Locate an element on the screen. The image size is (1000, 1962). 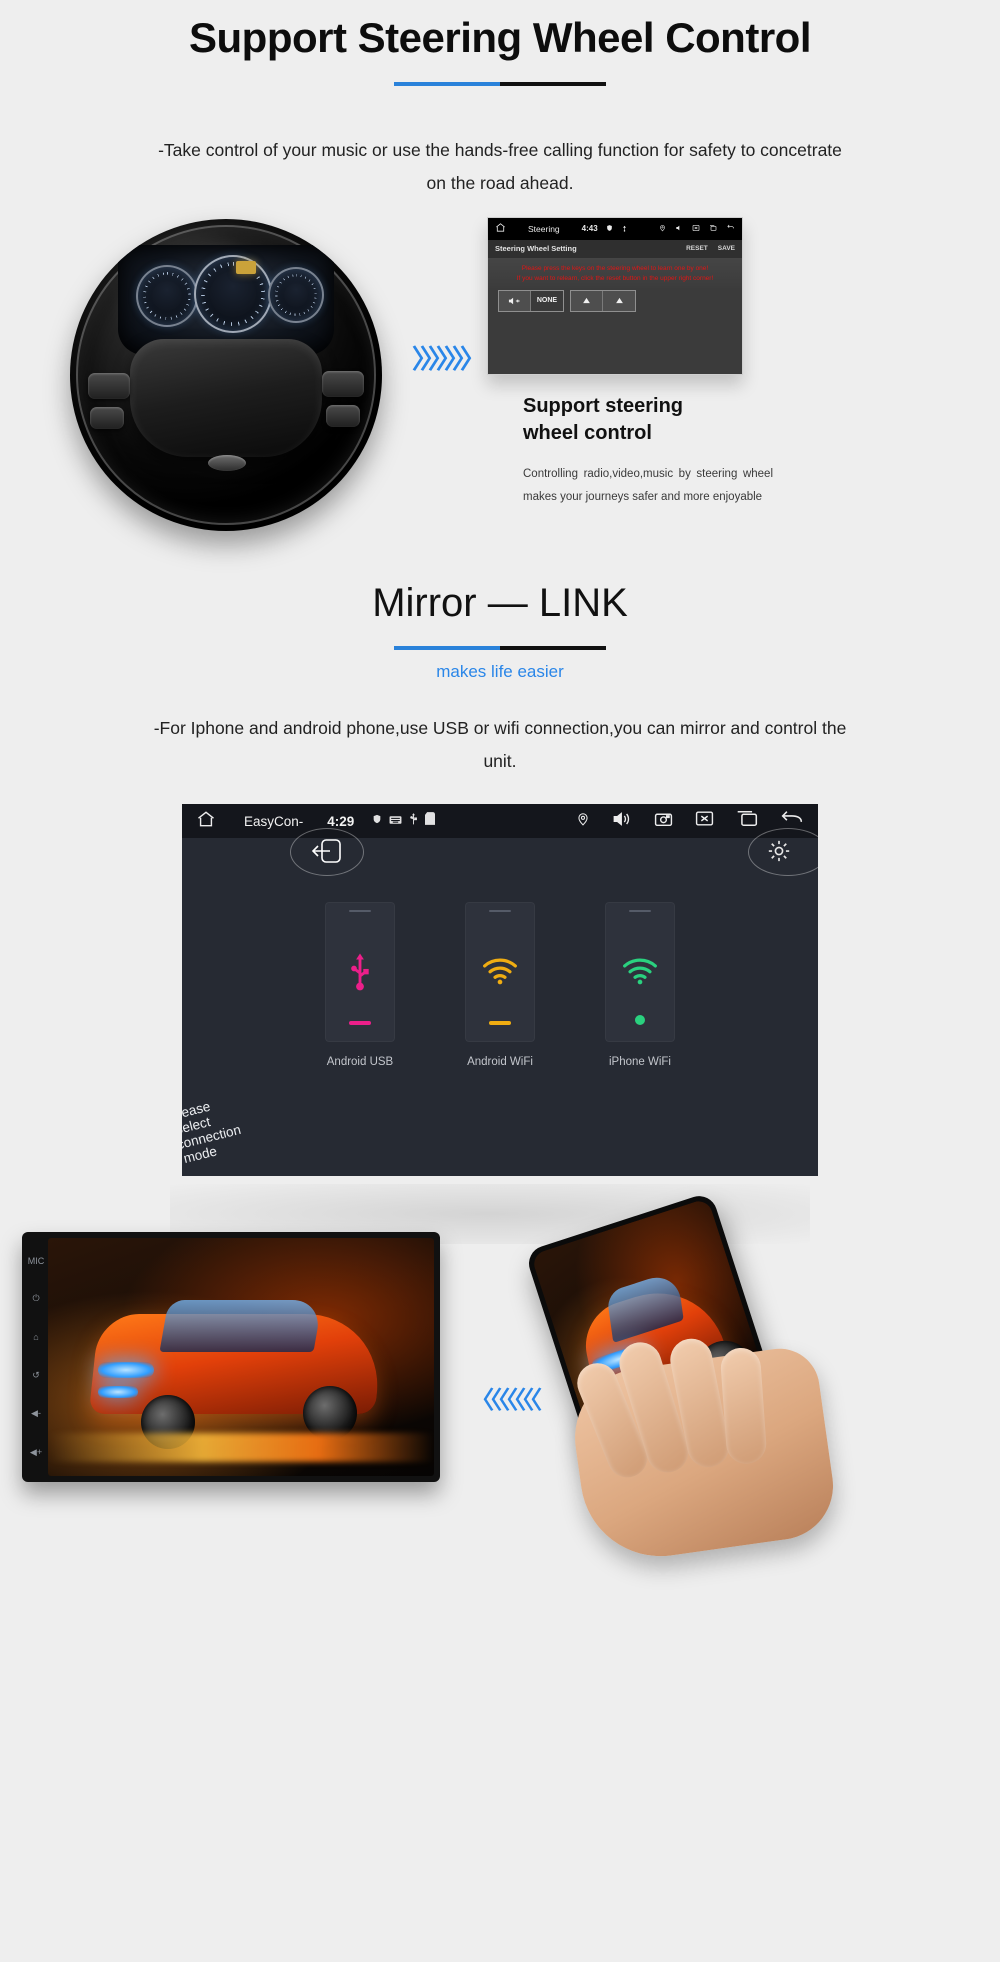
save-button: SAVE is located at coordinates (726, 248).